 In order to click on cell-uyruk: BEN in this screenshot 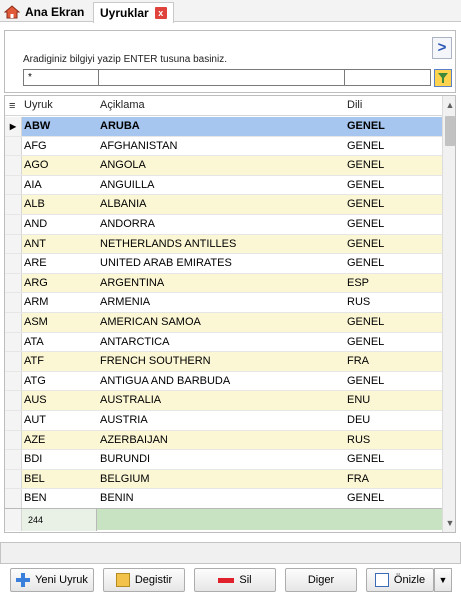, I will do `click(35, 498)`.